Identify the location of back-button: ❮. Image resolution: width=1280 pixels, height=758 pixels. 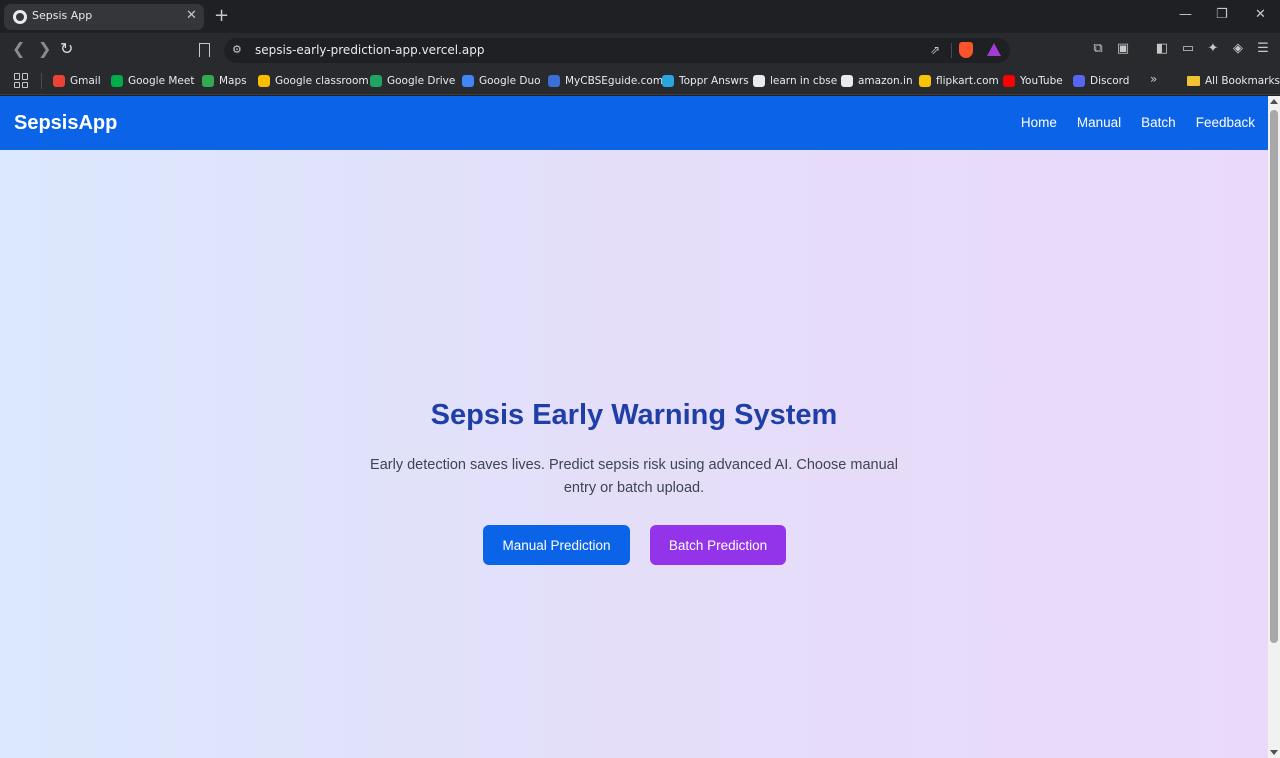
(18, 49).